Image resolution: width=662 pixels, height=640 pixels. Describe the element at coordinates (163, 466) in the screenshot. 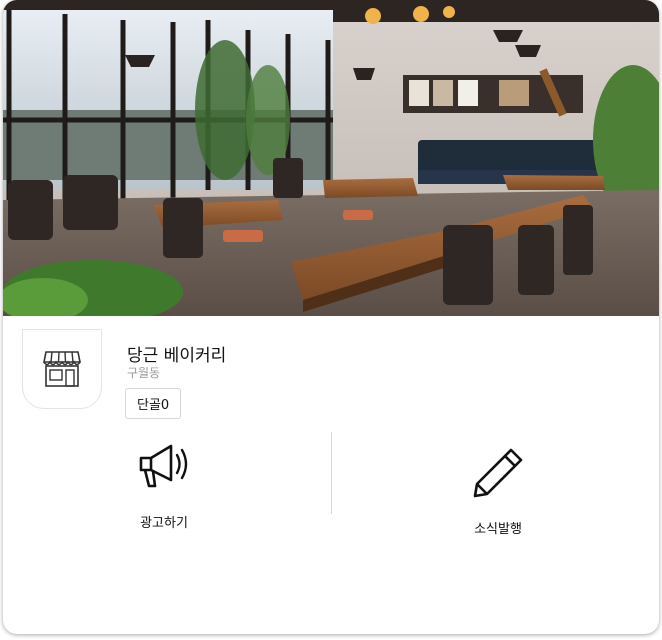

I see `megaphone-icon` at that location.